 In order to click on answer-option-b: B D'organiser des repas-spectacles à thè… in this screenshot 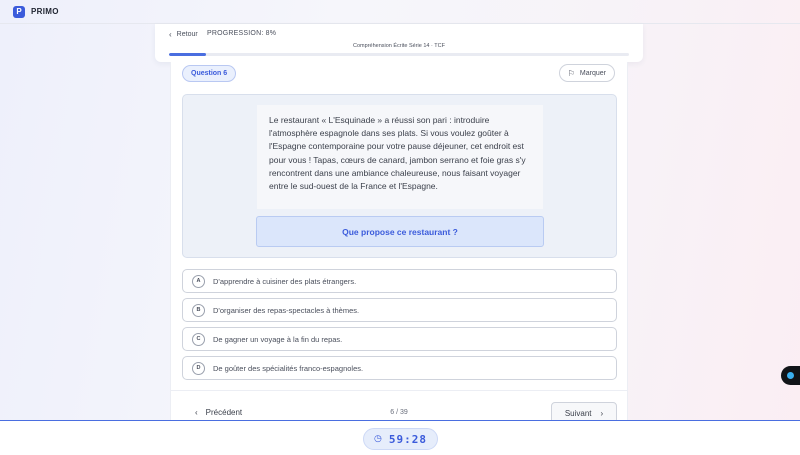, I will do `click(399, 310)`.